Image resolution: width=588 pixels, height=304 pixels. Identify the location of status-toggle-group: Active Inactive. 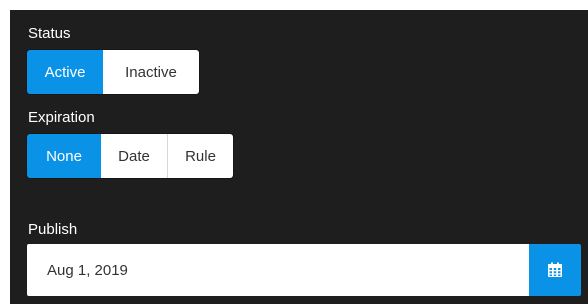
(113, 72).